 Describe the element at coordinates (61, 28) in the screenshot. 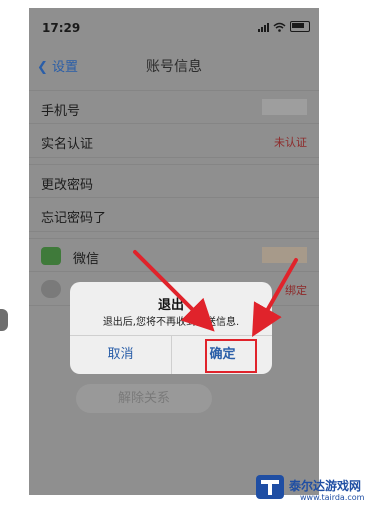

I see `status-time: 17:29` at that location.